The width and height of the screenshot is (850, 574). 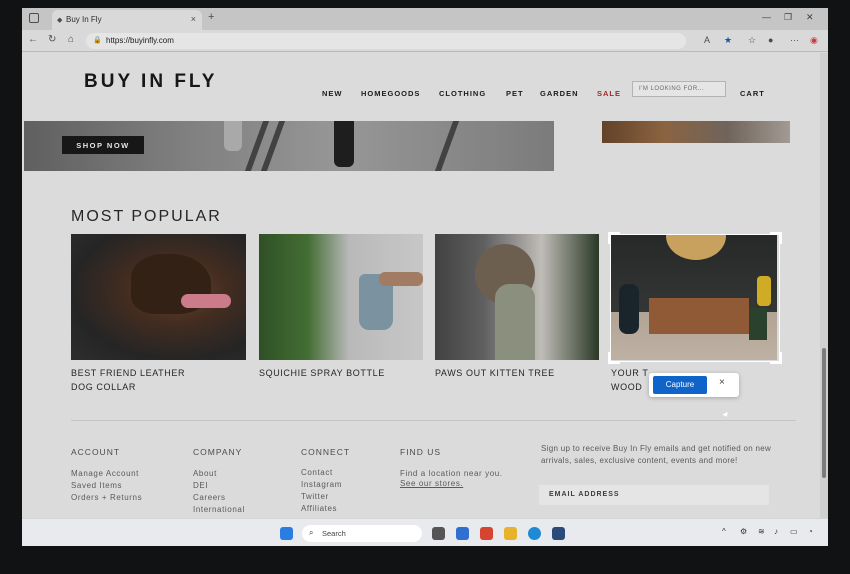 I want to click on snipping-tool-icon, so click(x=558, y=533).